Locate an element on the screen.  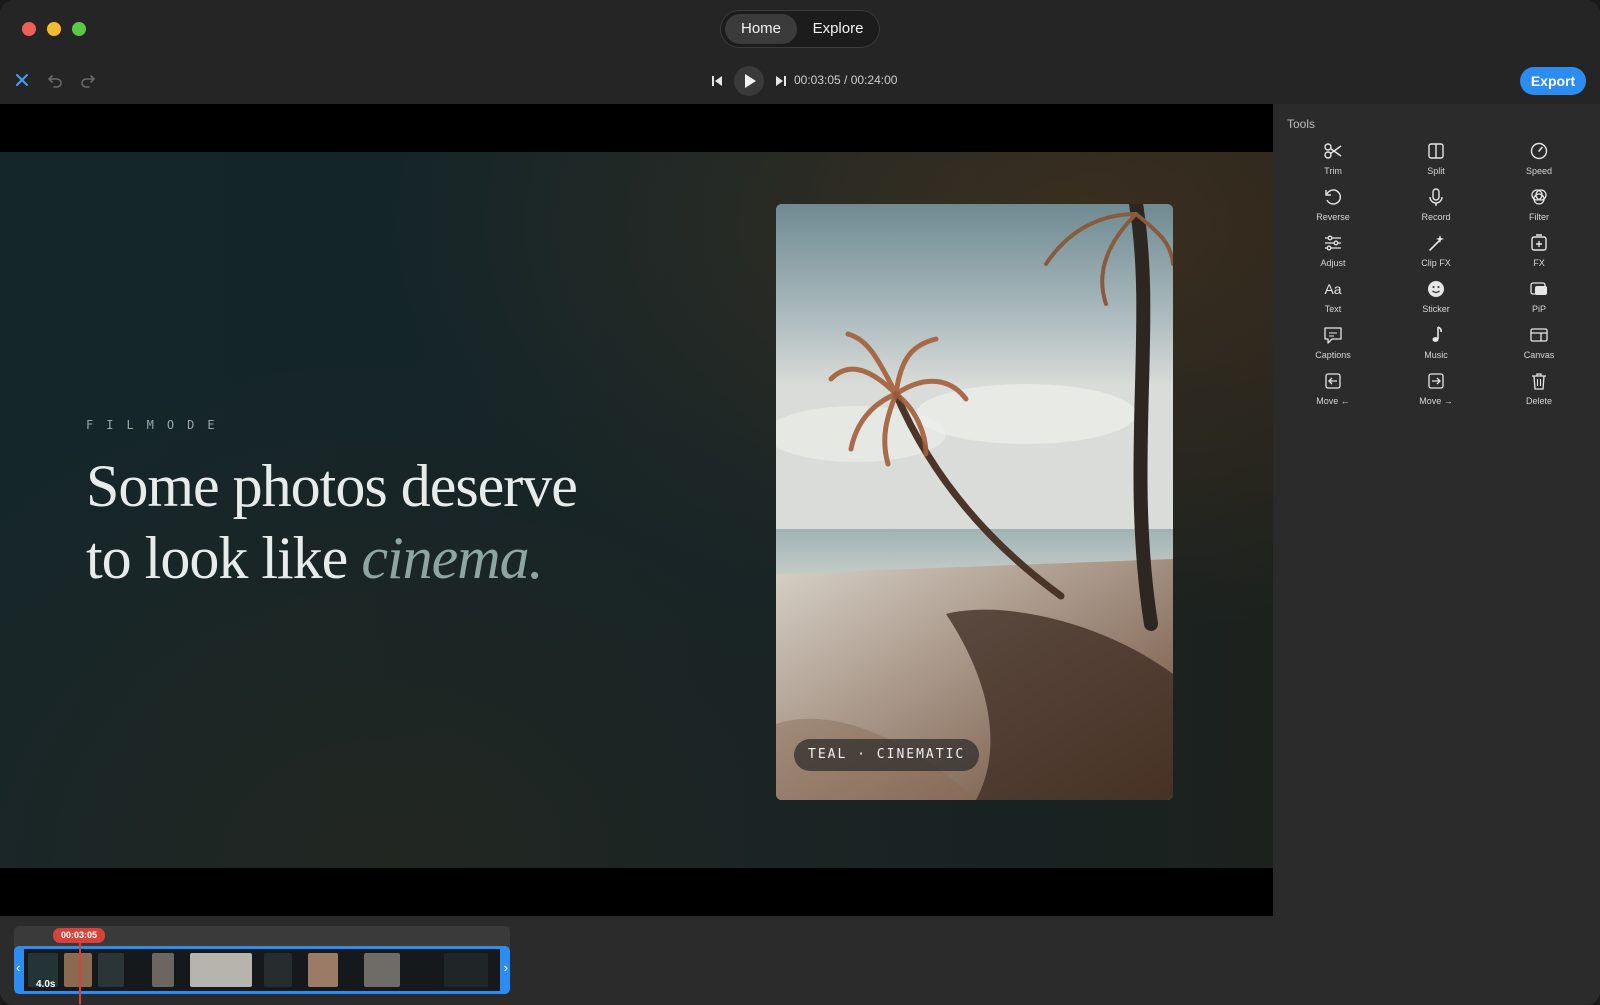
tool-delete: Delete is located at coordinates (1539, 391).